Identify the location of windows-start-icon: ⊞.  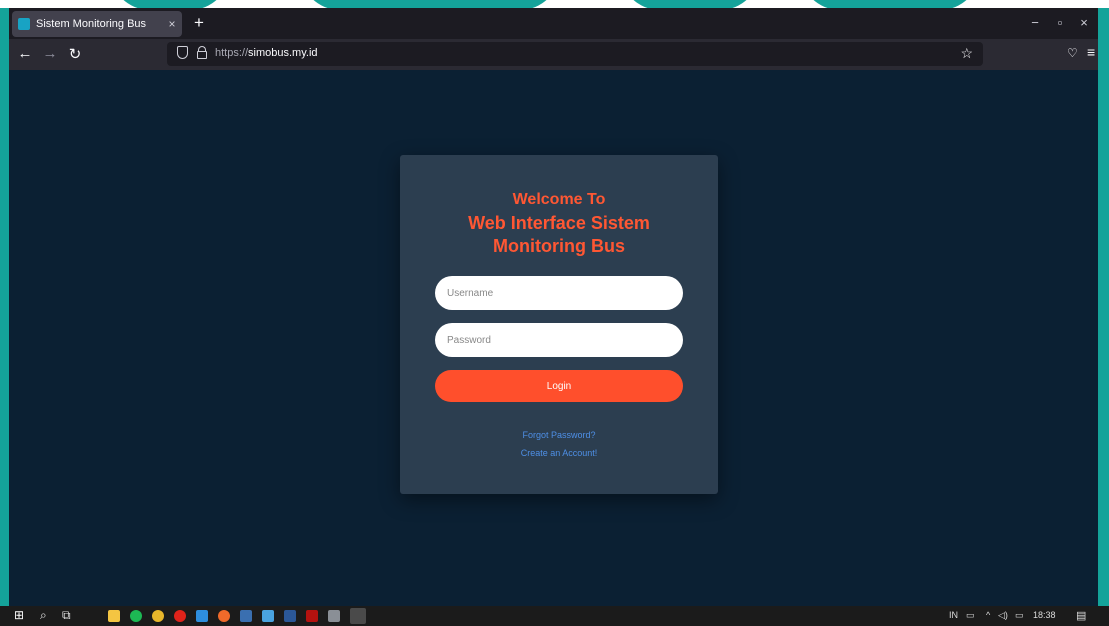
(19, 615).